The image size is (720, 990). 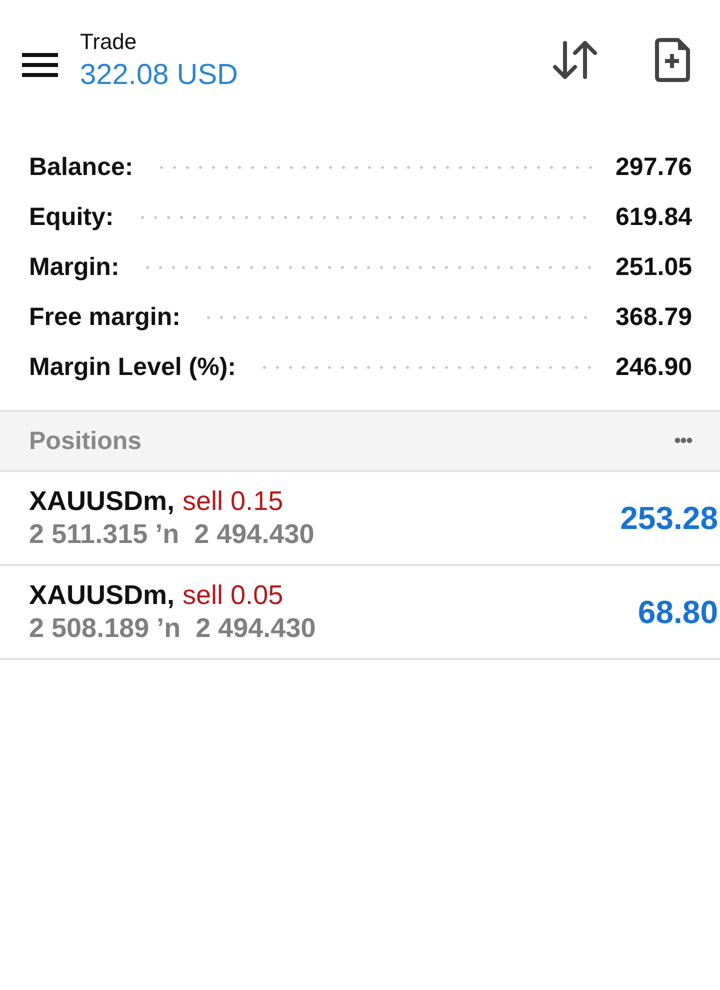 What do you see at coordinates (683, 441) in the screenshot?
I see `more-button: •••` at bounding box center [683, 441].